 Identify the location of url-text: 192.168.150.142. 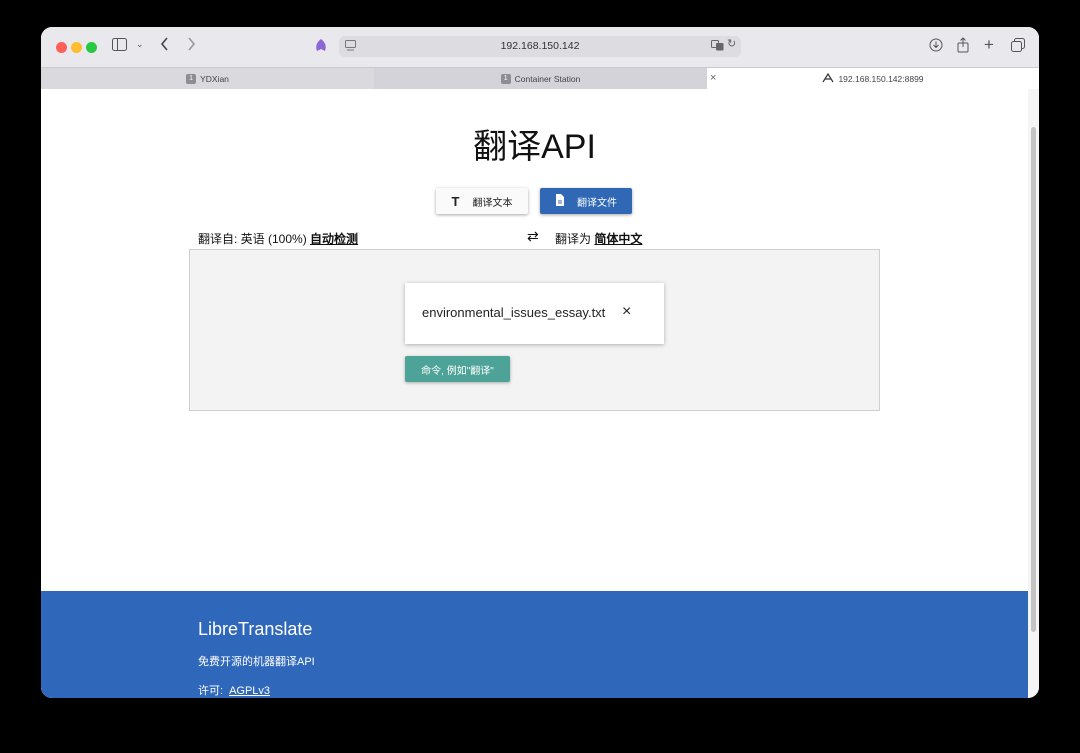
(540, 46).